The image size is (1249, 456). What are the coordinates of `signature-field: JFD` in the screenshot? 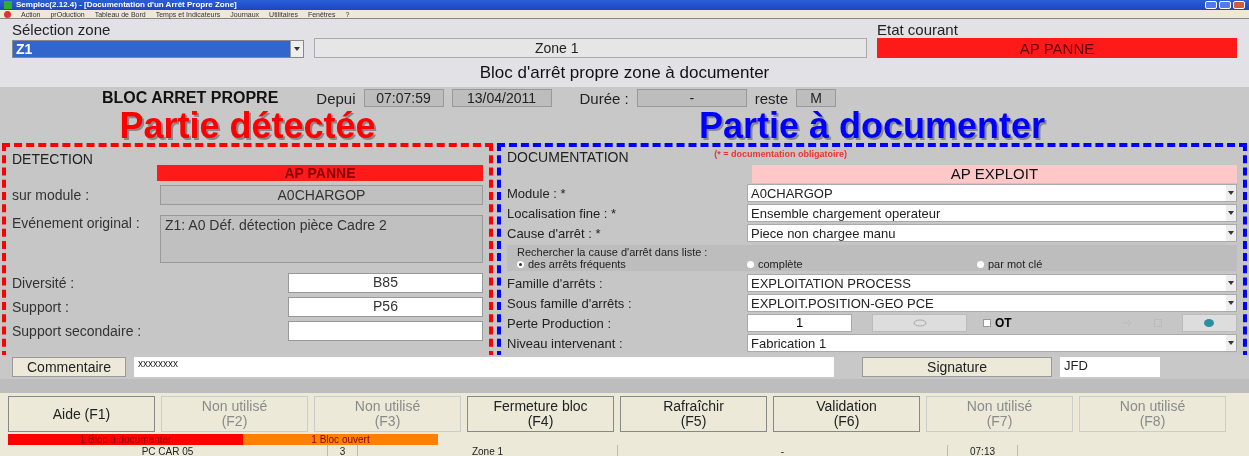 It's located at (1110, 367).